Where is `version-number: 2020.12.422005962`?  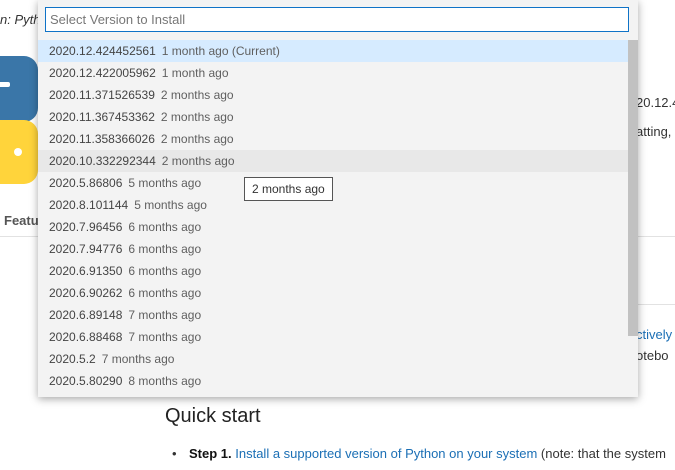 version-number: 2020.12.422005962 is located at coordinates (102, 73).